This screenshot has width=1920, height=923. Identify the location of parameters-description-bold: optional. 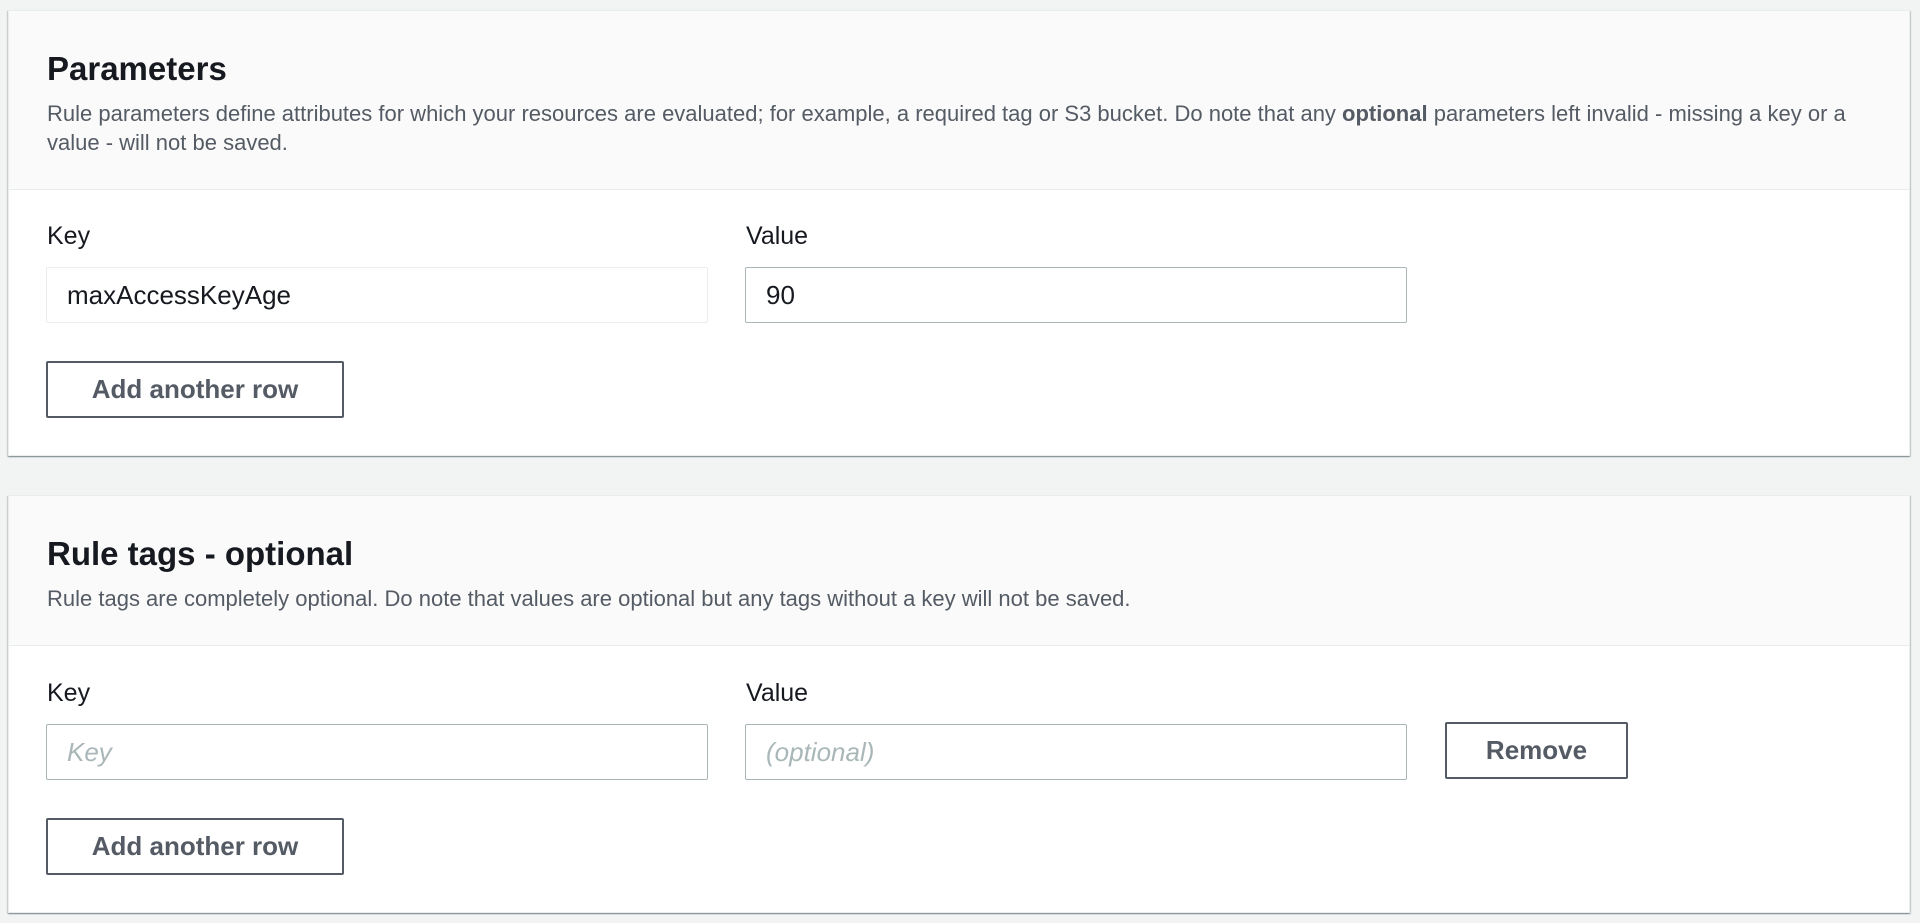
(1385, 113).